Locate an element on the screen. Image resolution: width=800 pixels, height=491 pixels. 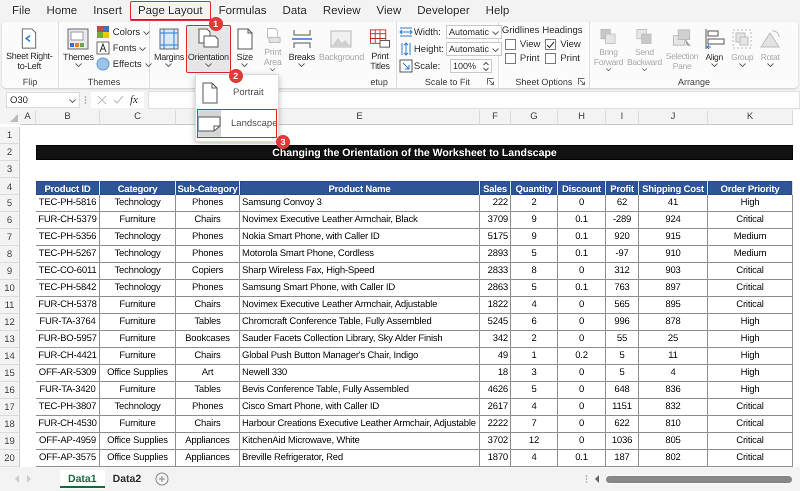
table-cell: Art is located at coordinates (208, 373).